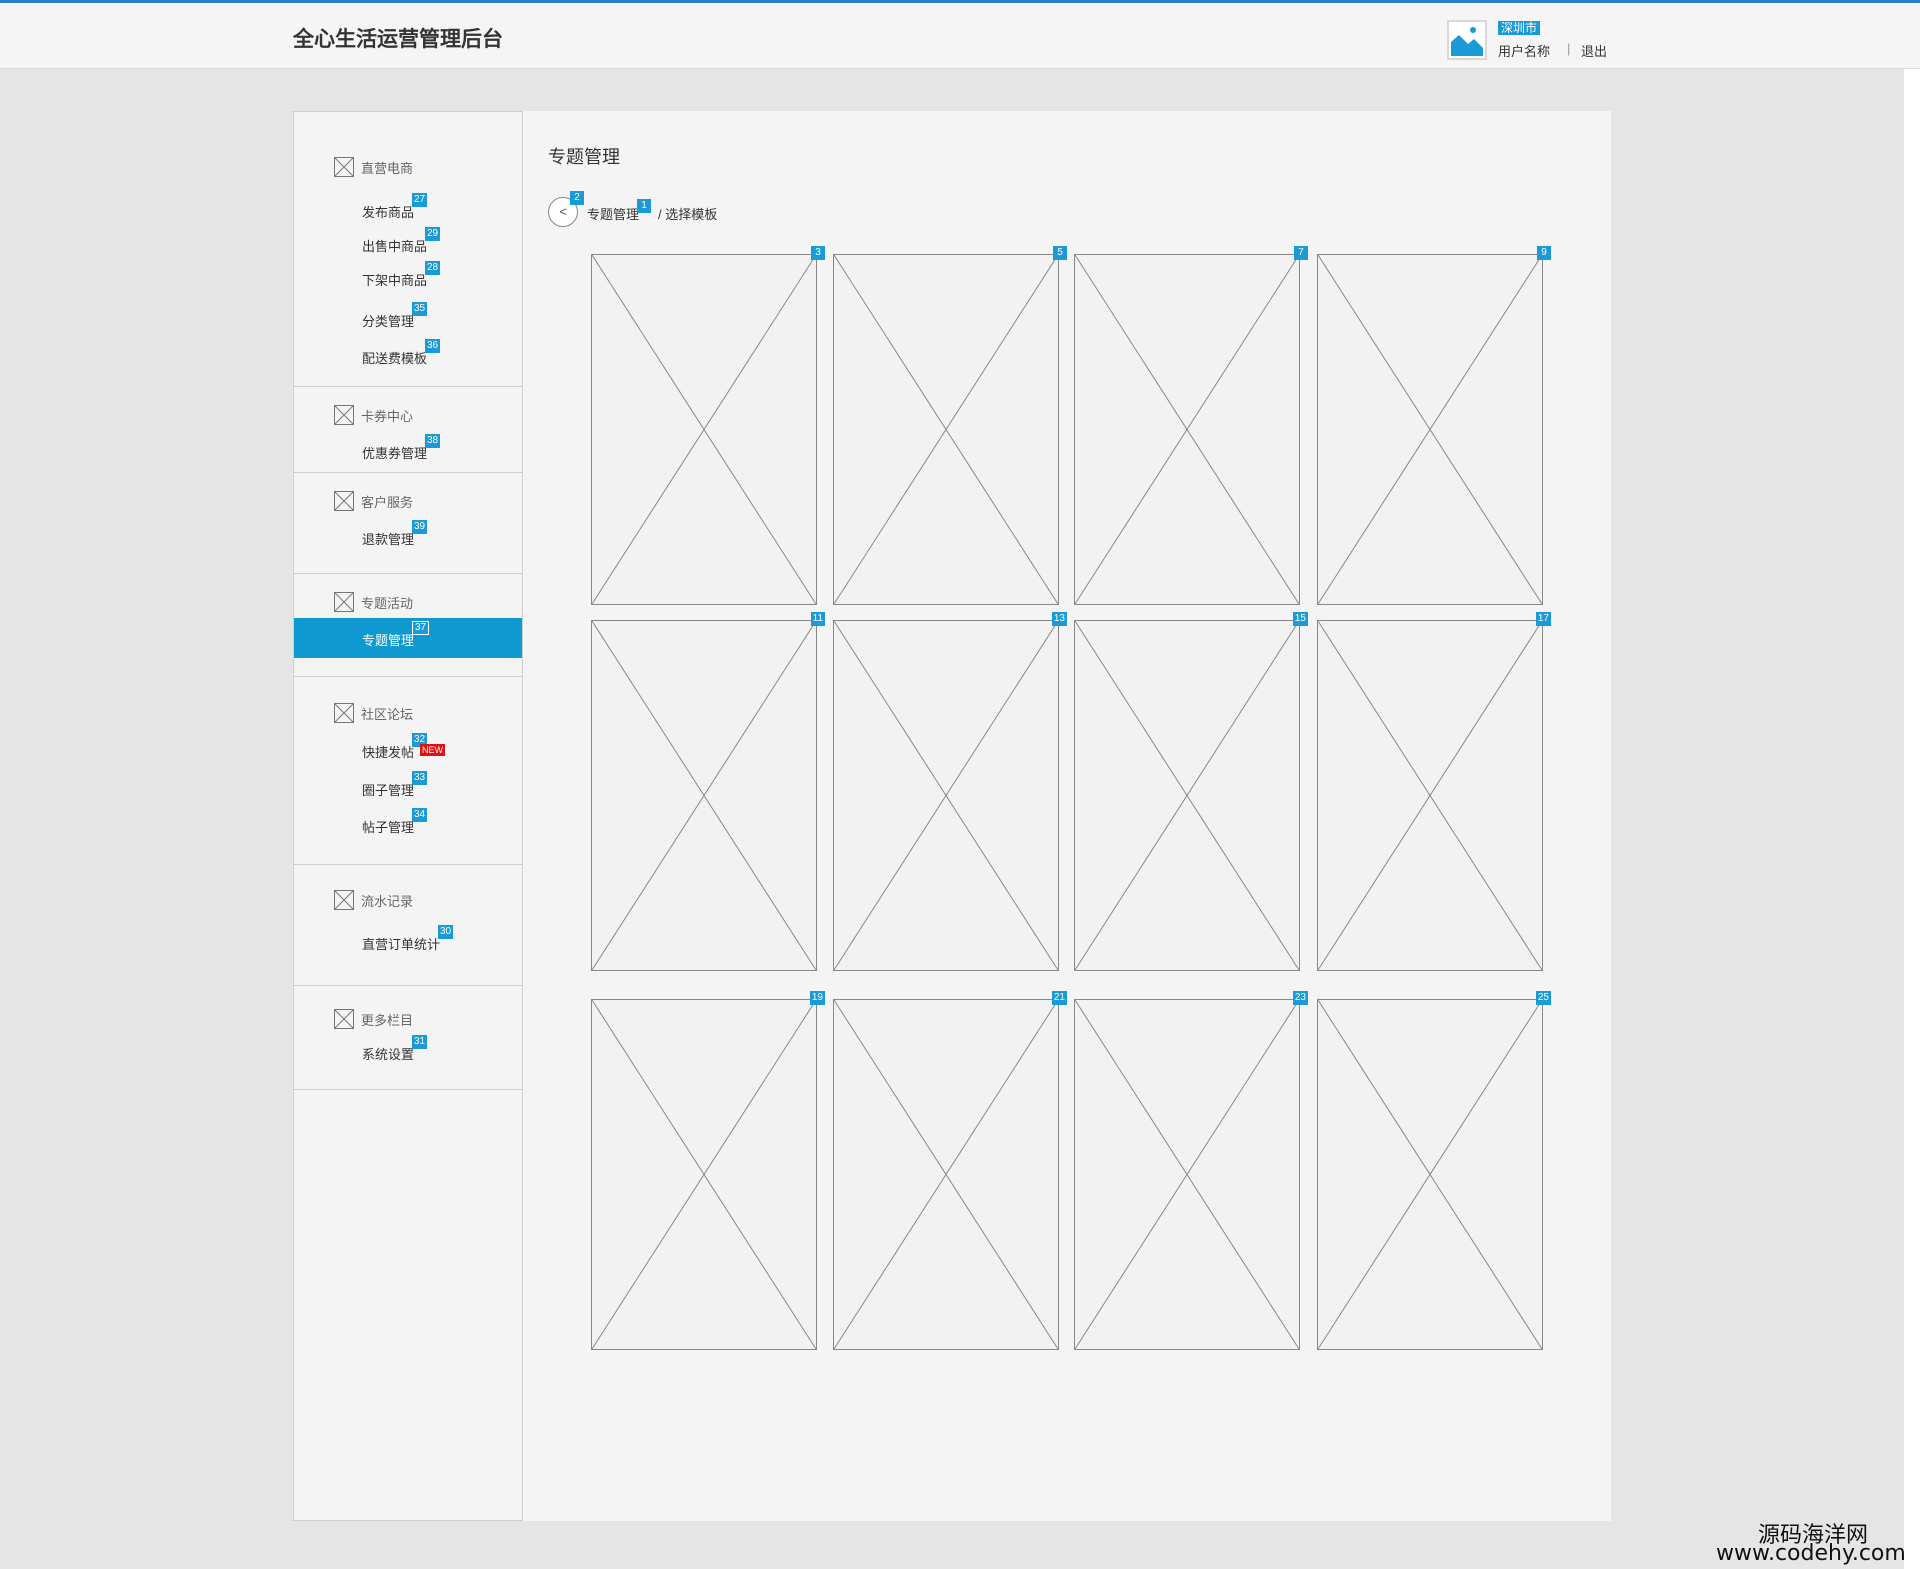  I want to click on template-tile: 17, so click(1434, 791).